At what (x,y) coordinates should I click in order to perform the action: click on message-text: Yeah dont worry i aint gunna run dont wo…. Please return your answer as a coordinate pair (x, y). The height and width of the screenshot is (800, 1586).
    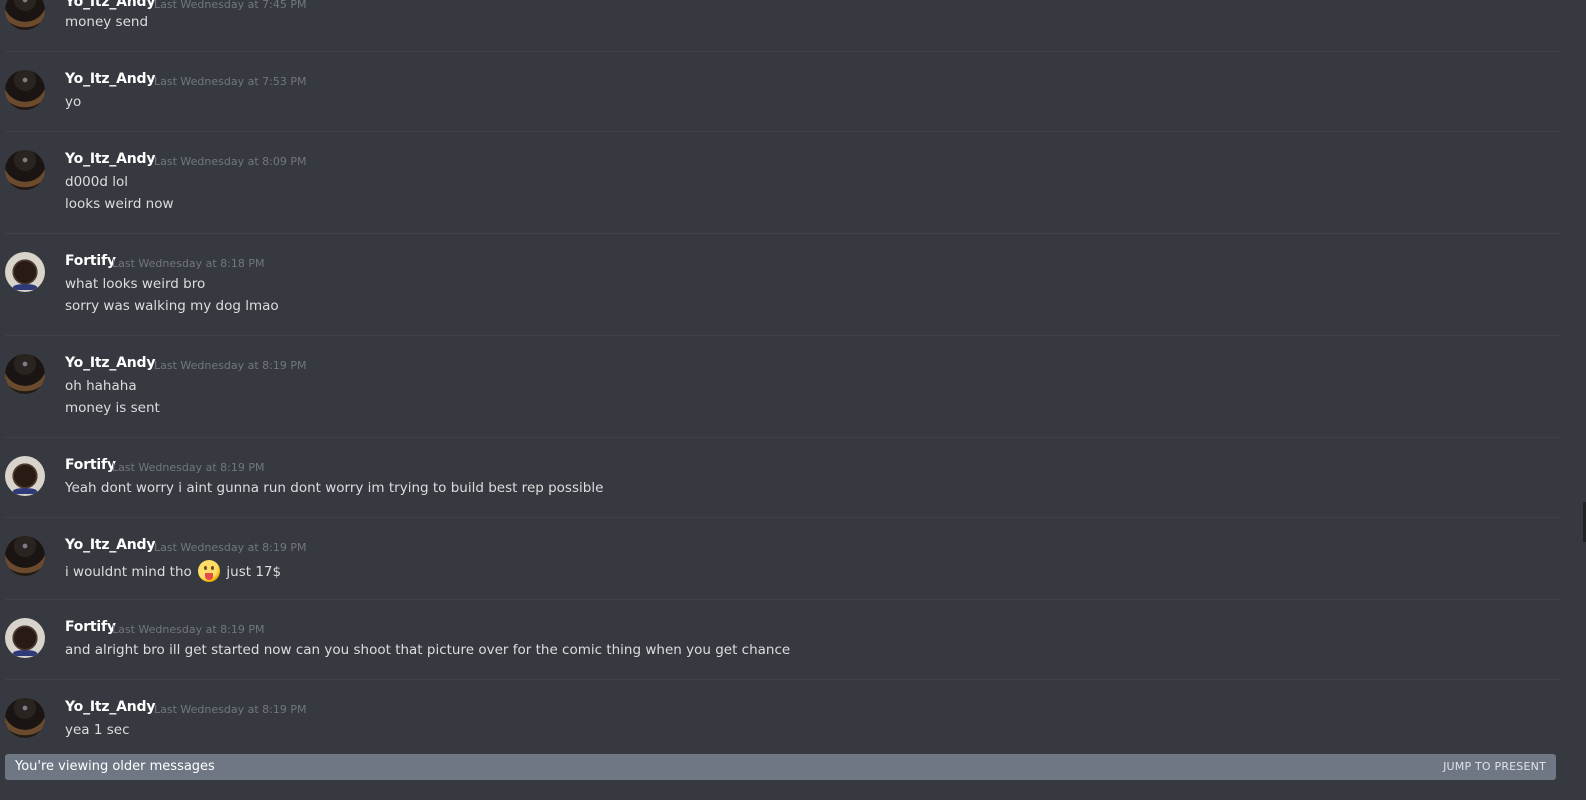
    Looking at the image, I should click on (334, 488).